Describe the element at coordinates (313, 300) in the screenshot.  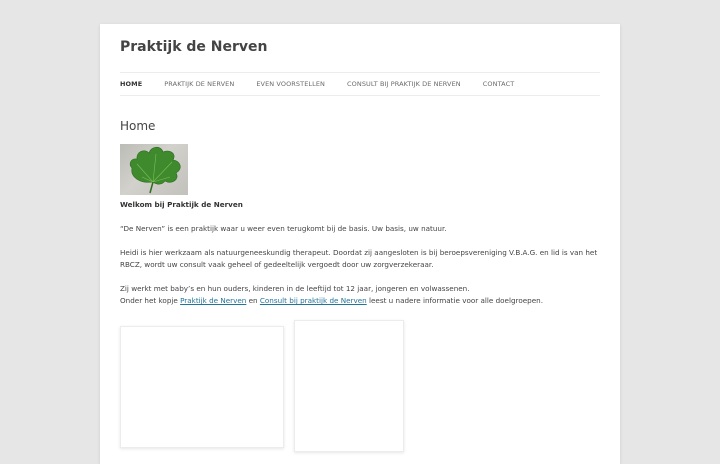
I see `link-consult: Consult bij praktijk de Nerven` at that location.